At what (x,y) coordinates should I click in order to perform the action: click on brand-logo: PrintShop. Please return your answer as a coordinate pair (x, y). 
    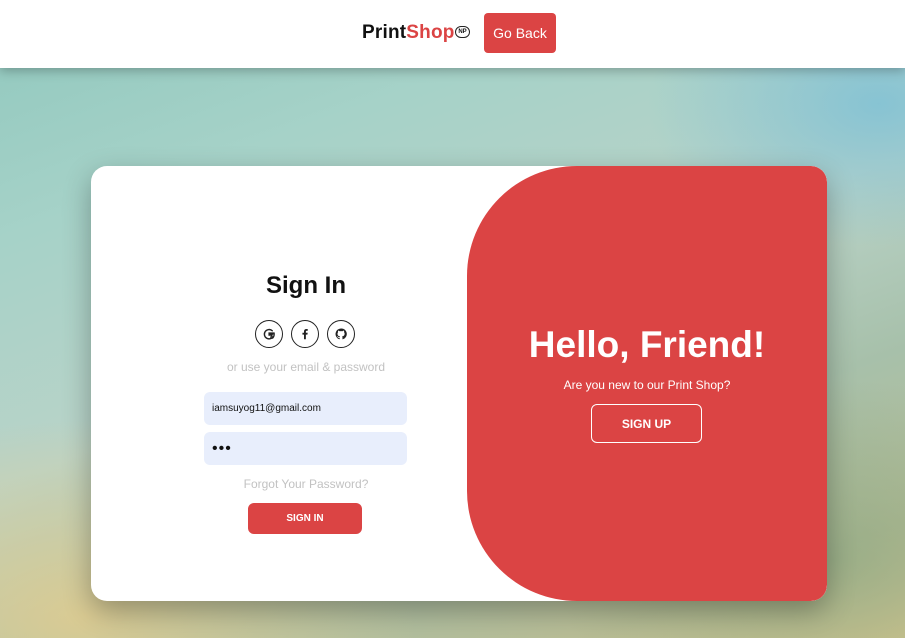
    Looking at the image, I should click on (408, 33).